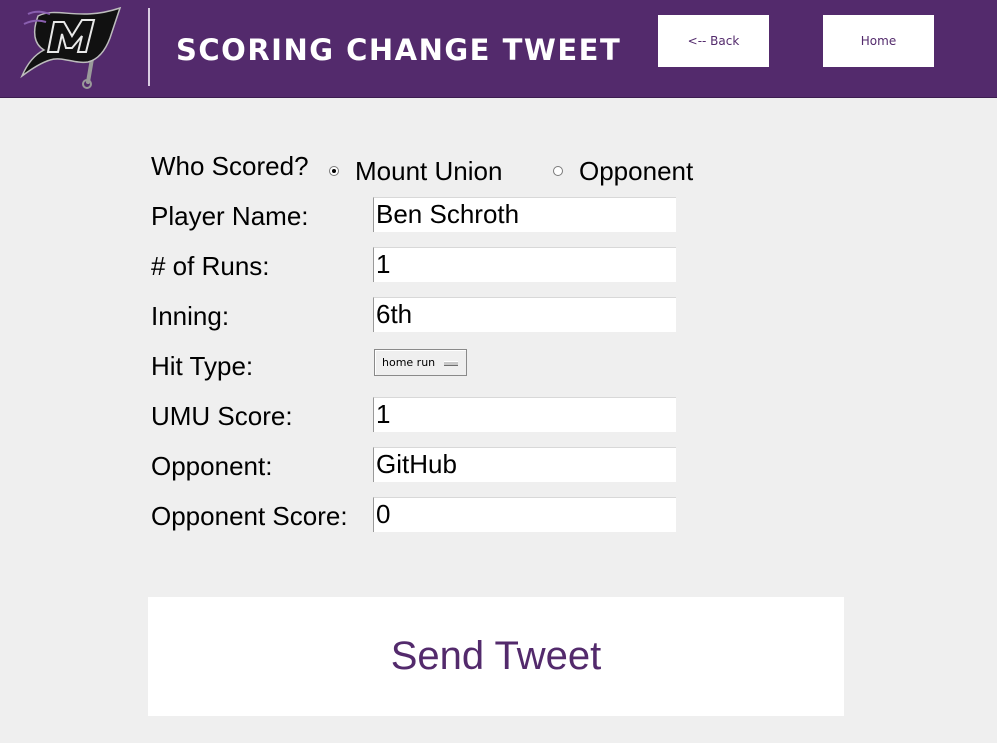 This screenshot has width=997, height=743. What do you see at coordinates (72, 47) in the screenshot?
I see `mount-union-flag-logo-icon` at bounding box center [72, 47].